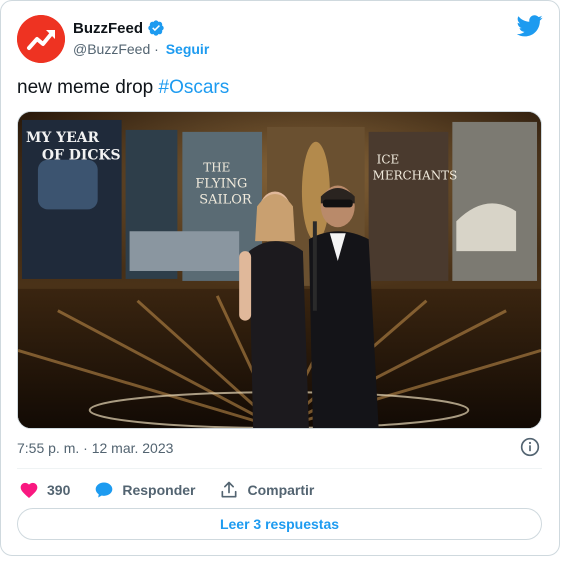  Describe the element at coordinates (415, 176) in the screenshot. I see `svg-text: MERCHANTS` at that location.